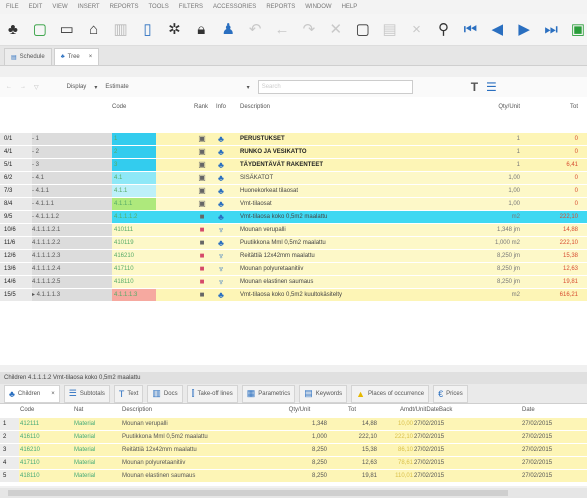 This screenshot has width=587, height=498. What do you see at coordinates (32, 393) in the screenshot?
I see `tab-children: ♣ Children ×` at bounding box center [32, 393].